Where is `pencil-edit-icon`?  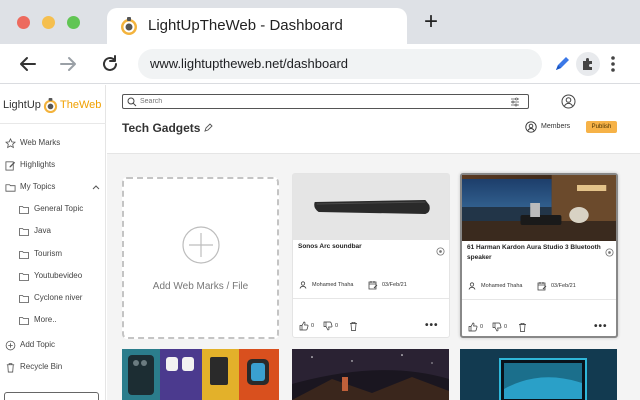
pencil-edit-icon is located at coordinates (208, 128).